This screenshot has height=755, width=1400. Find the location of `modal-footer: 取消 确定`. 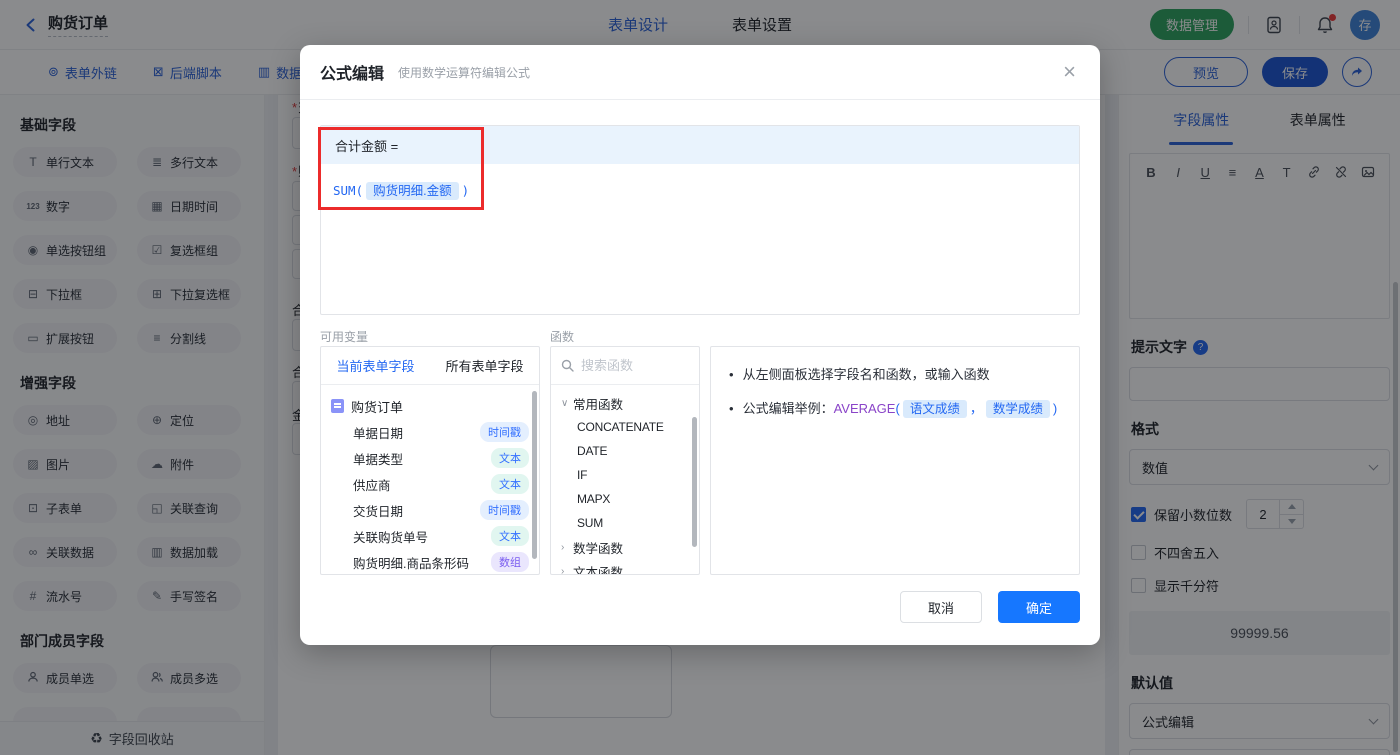

modal-footer: 取消 确定 is located at coordinates (990, 607).